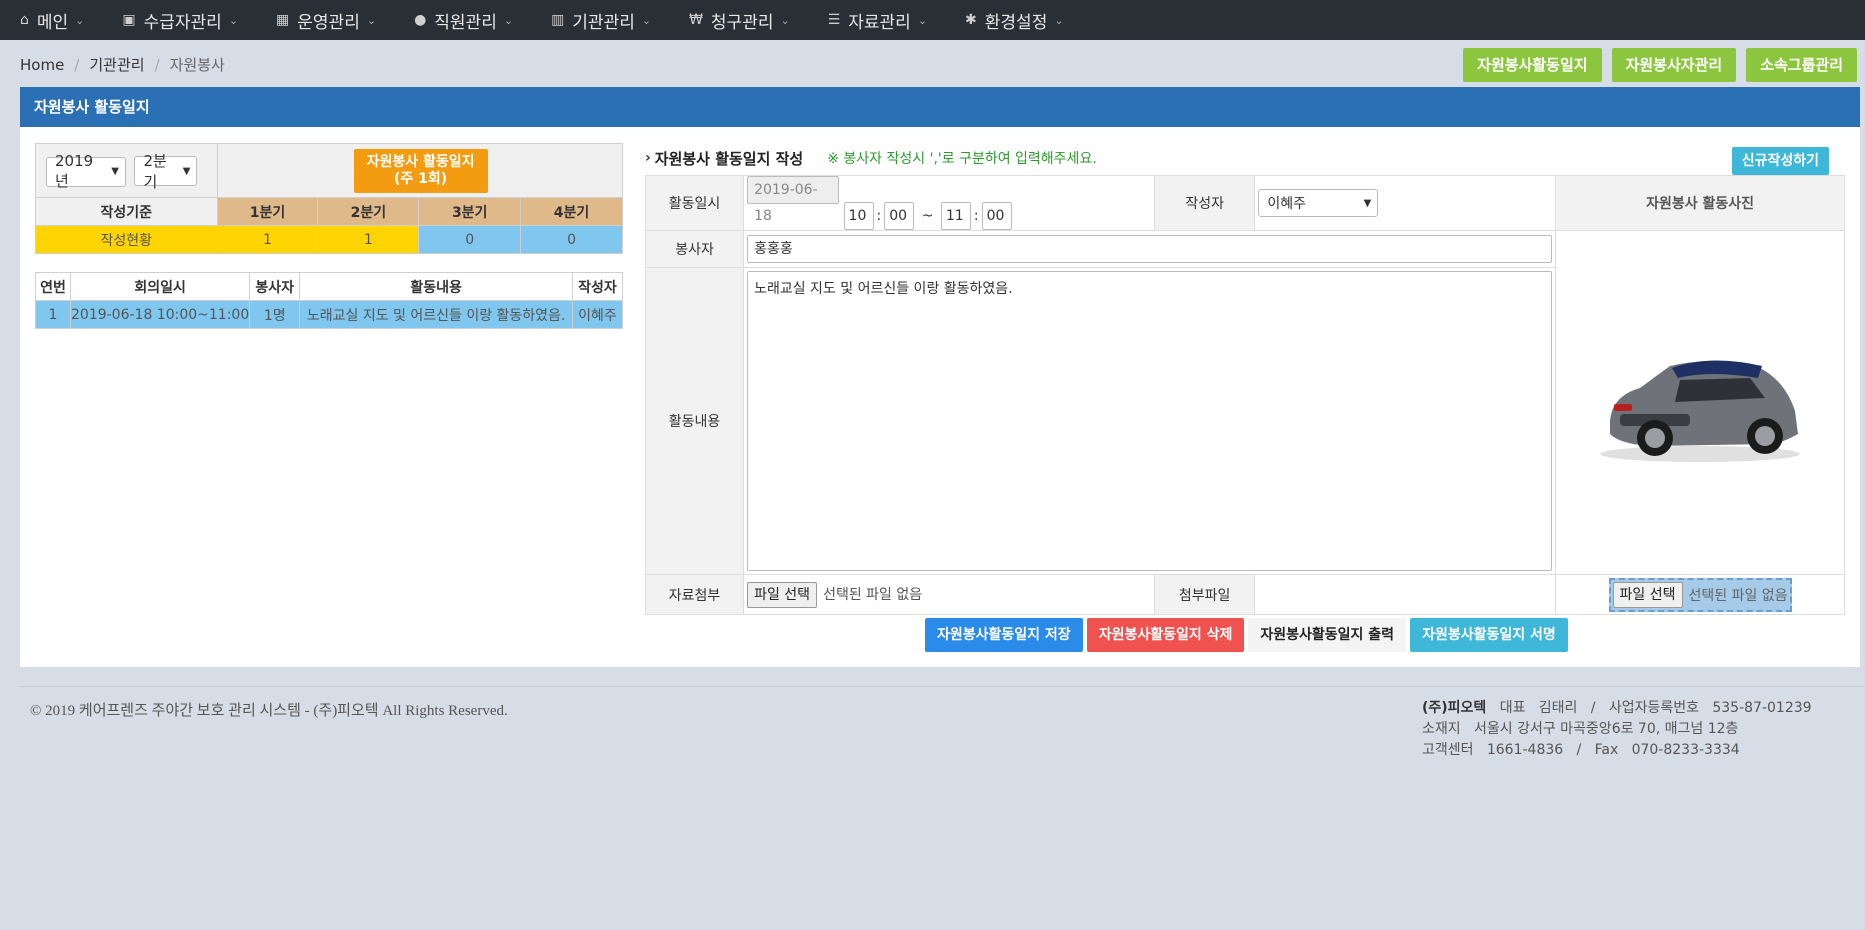 Image resolution: width=1865 pixels, height=930 pixels. I want to click on volunteer-label: 봉사자, so click(694, 249).